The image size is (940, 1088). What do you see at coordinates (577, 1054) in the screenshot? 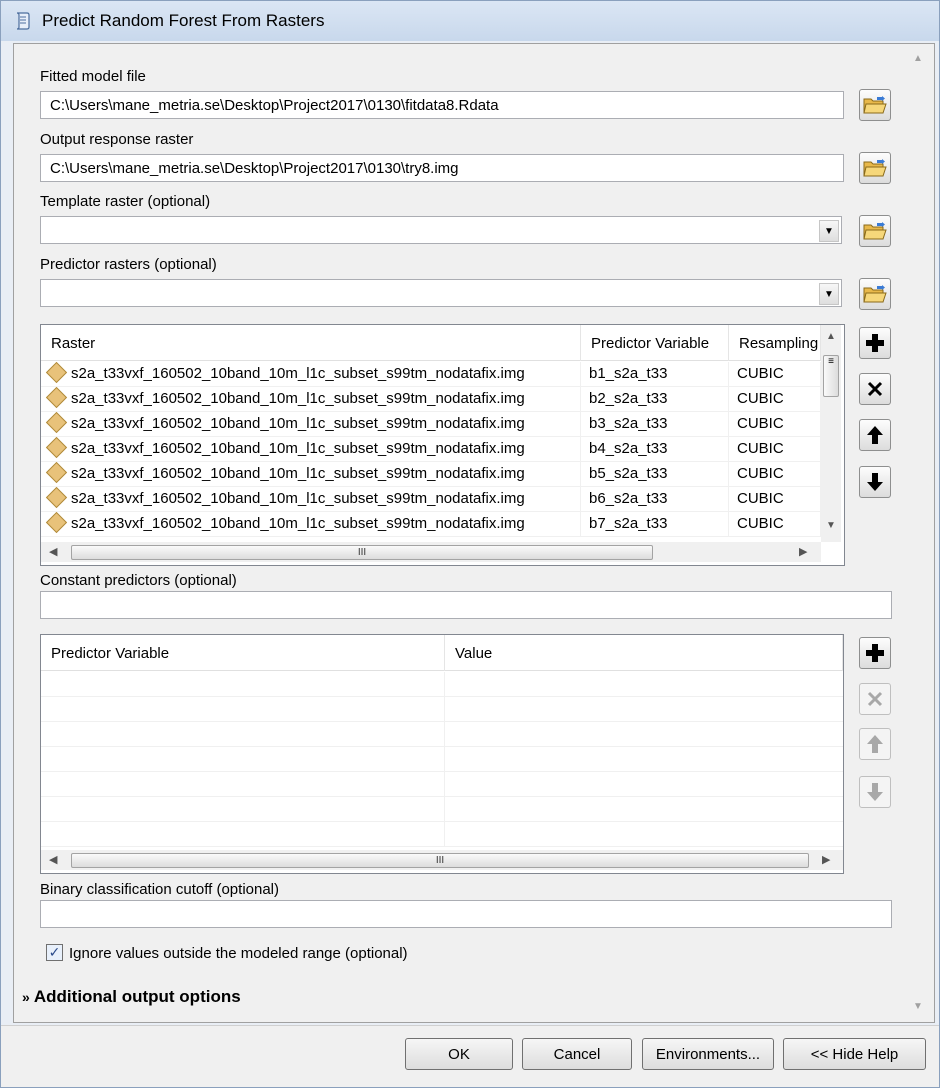
I see `cancel-button: Cancel` at bounding box center [577, 1054].